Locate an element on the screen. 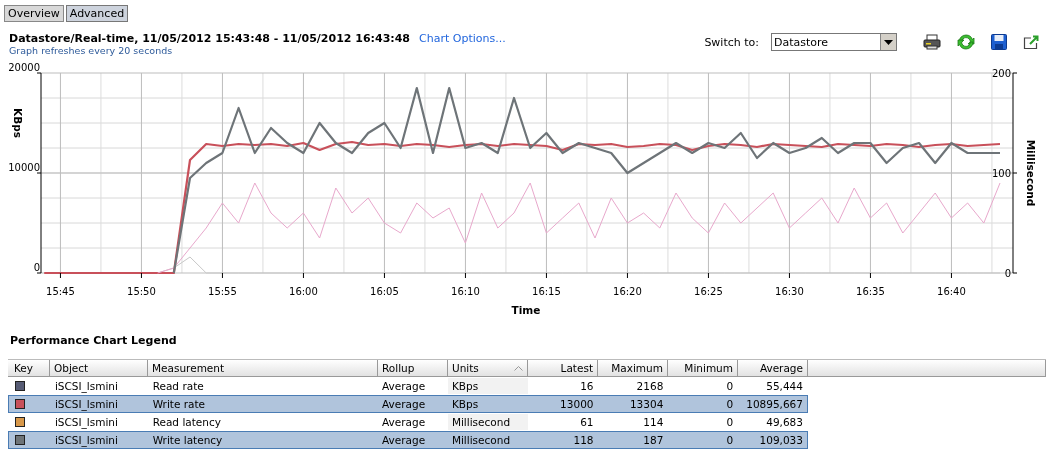 This screenshot has width=1046, height=475. units-cell-text: KBps is located at coordinates (465, 404).